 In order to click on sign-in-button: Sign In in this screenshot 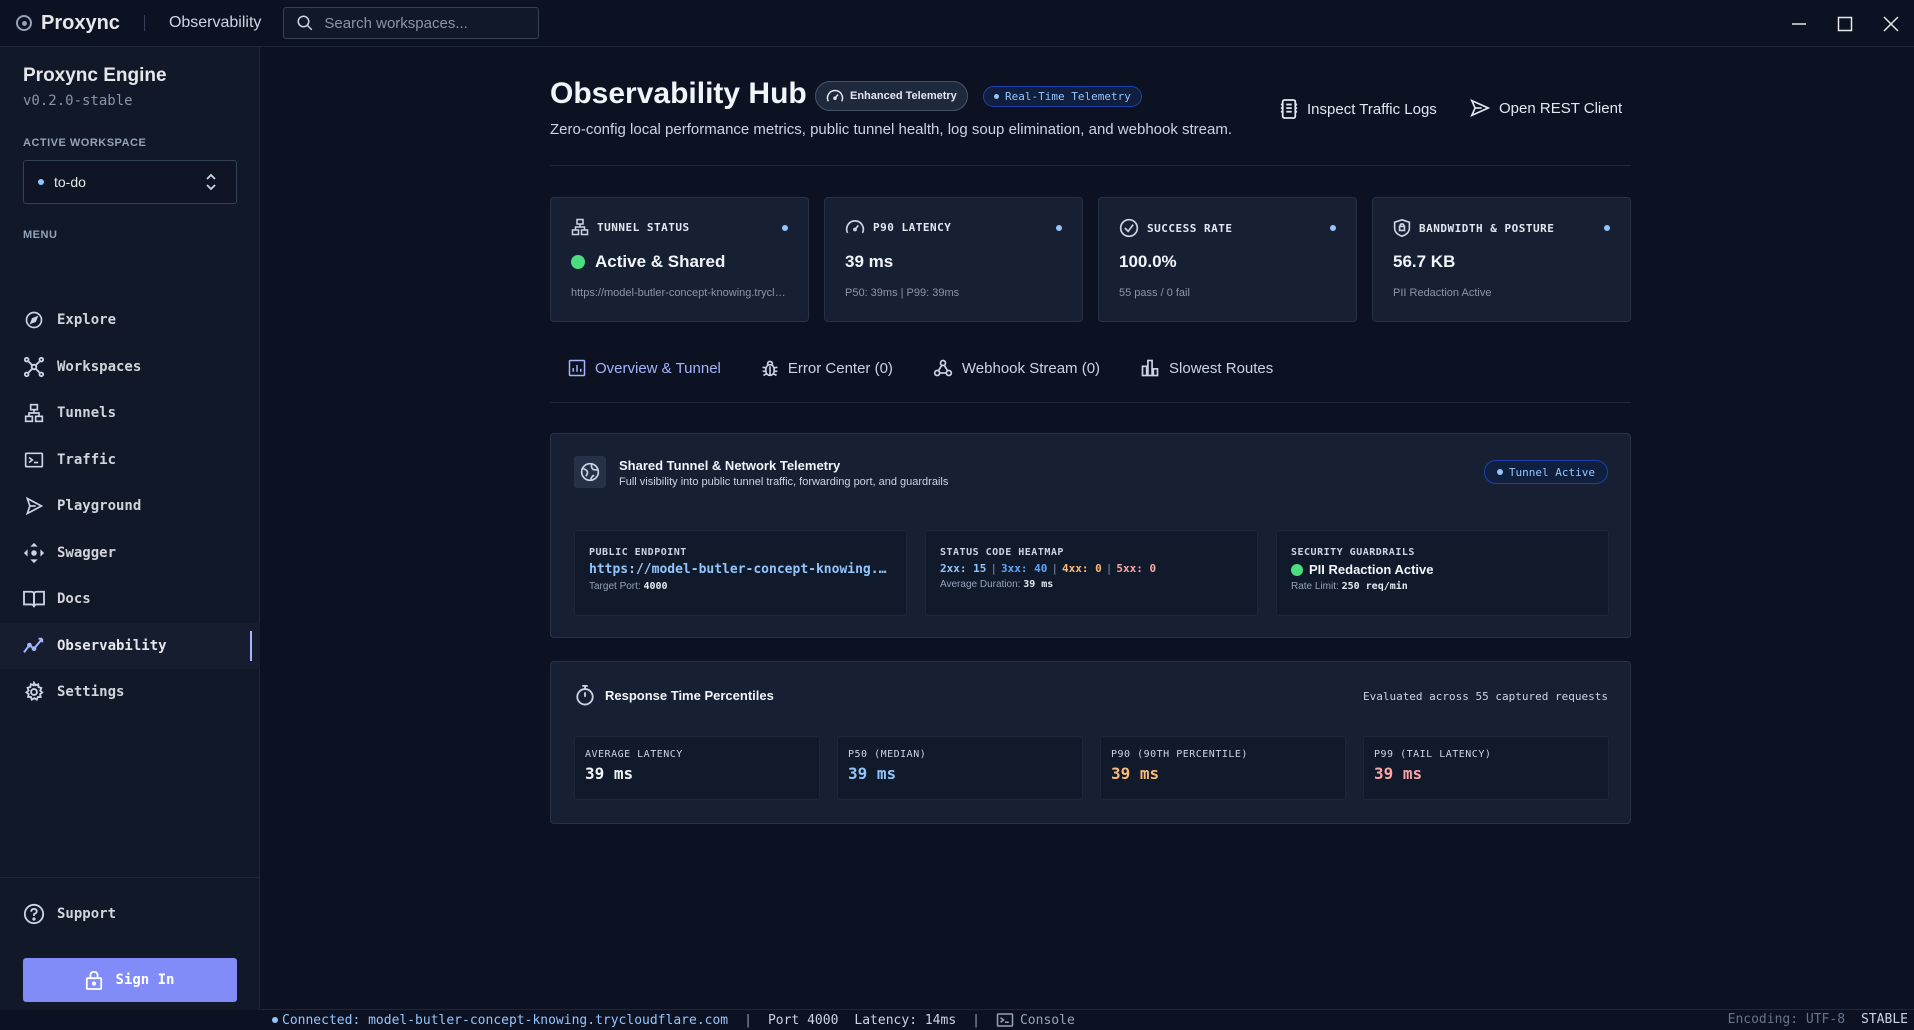, I will do `click(130, 980)`.